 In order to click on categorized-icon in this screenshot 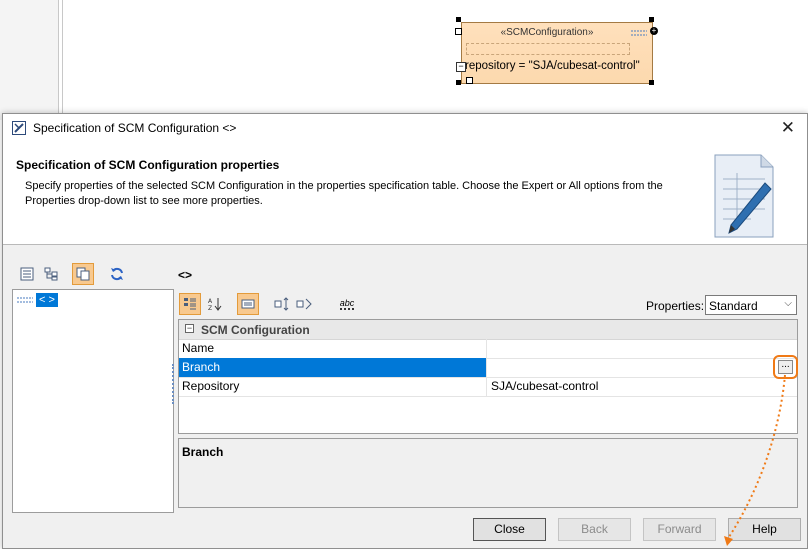, I will do `click(190, 304)`.